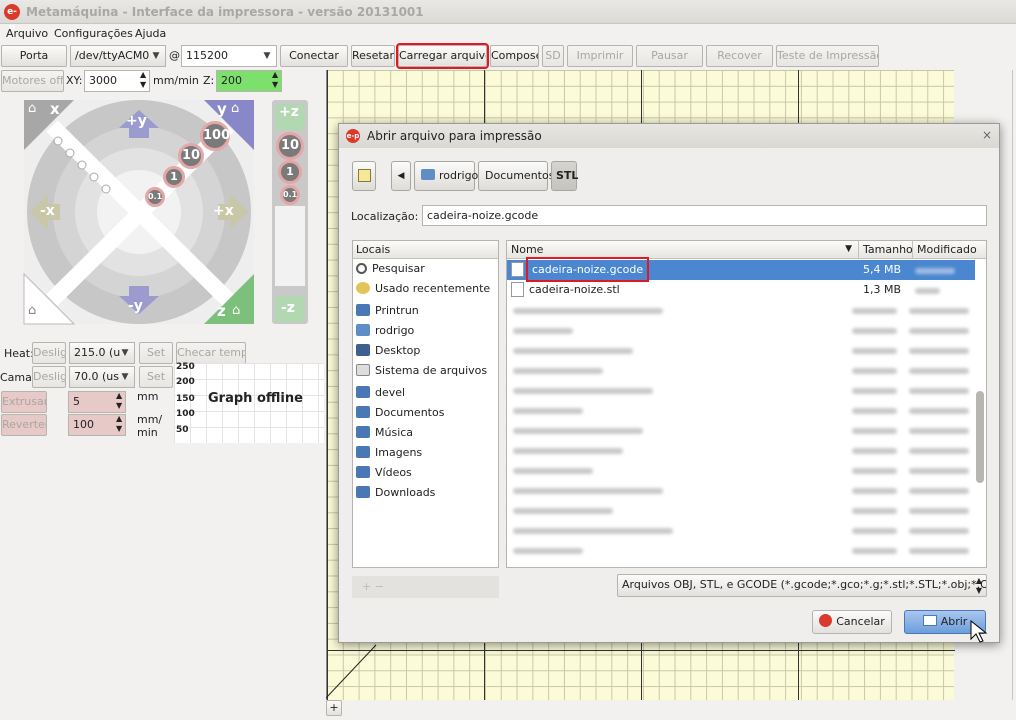 The width and height of the screenshot is (1016, 720). I want to click on bed-label: Cama:, so click(18, 377).